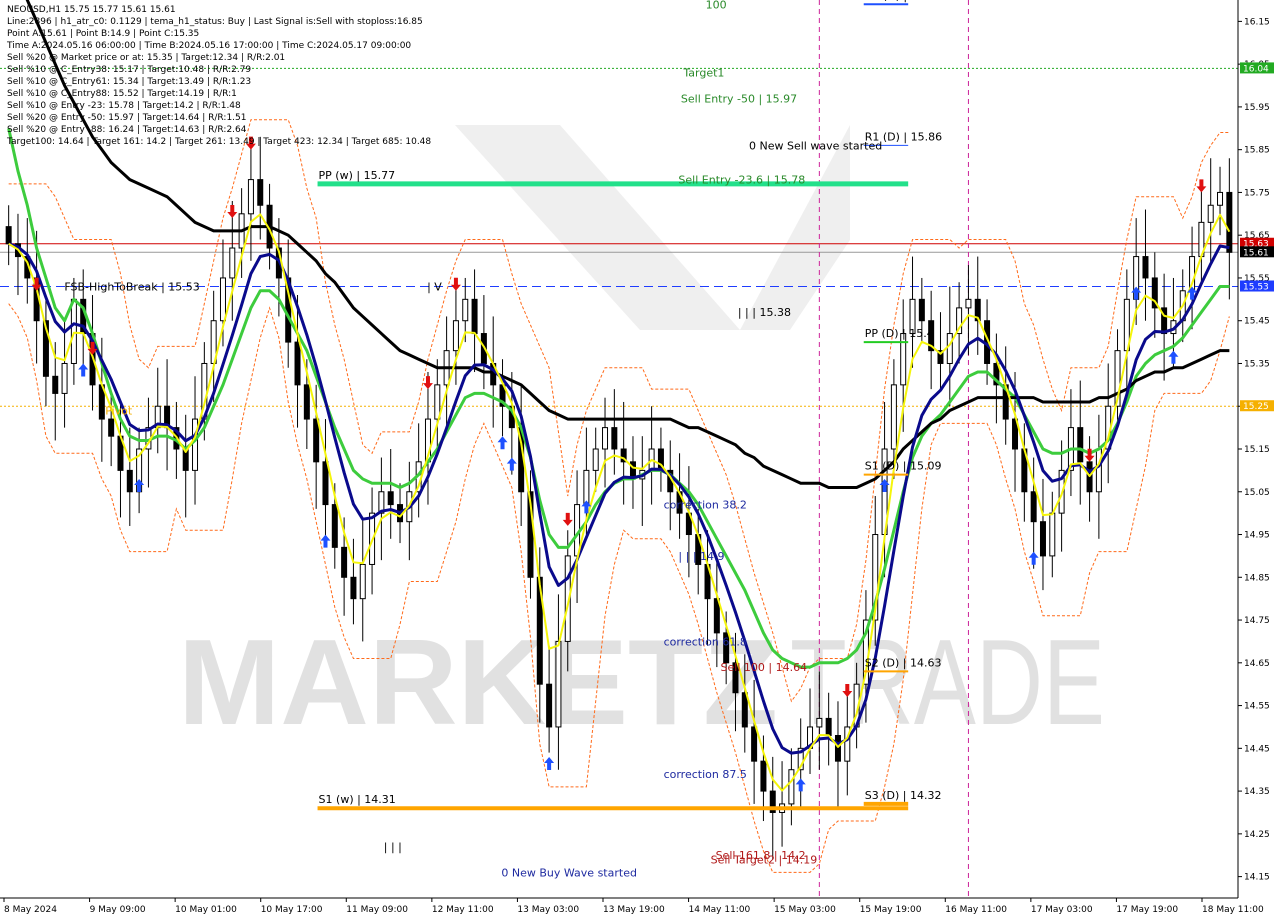 The width and height of the screenshot is (1280, 920). I want to click on y-tick-label: 14.55, so click(1257, 707).